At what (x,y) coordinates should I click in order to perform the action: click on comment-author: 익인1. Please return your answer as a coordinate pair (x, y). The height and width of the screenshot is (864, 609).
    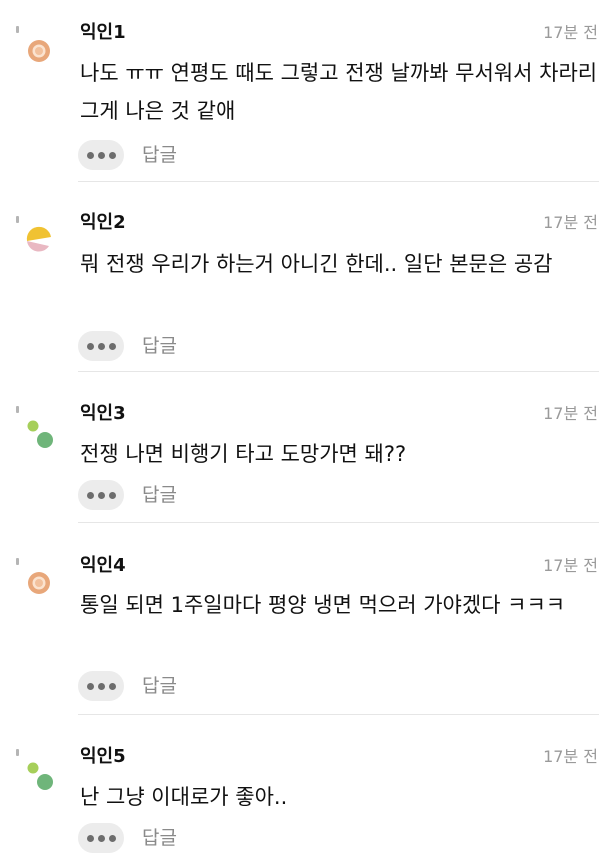
    Looking at the image, I should click on (103, 33).